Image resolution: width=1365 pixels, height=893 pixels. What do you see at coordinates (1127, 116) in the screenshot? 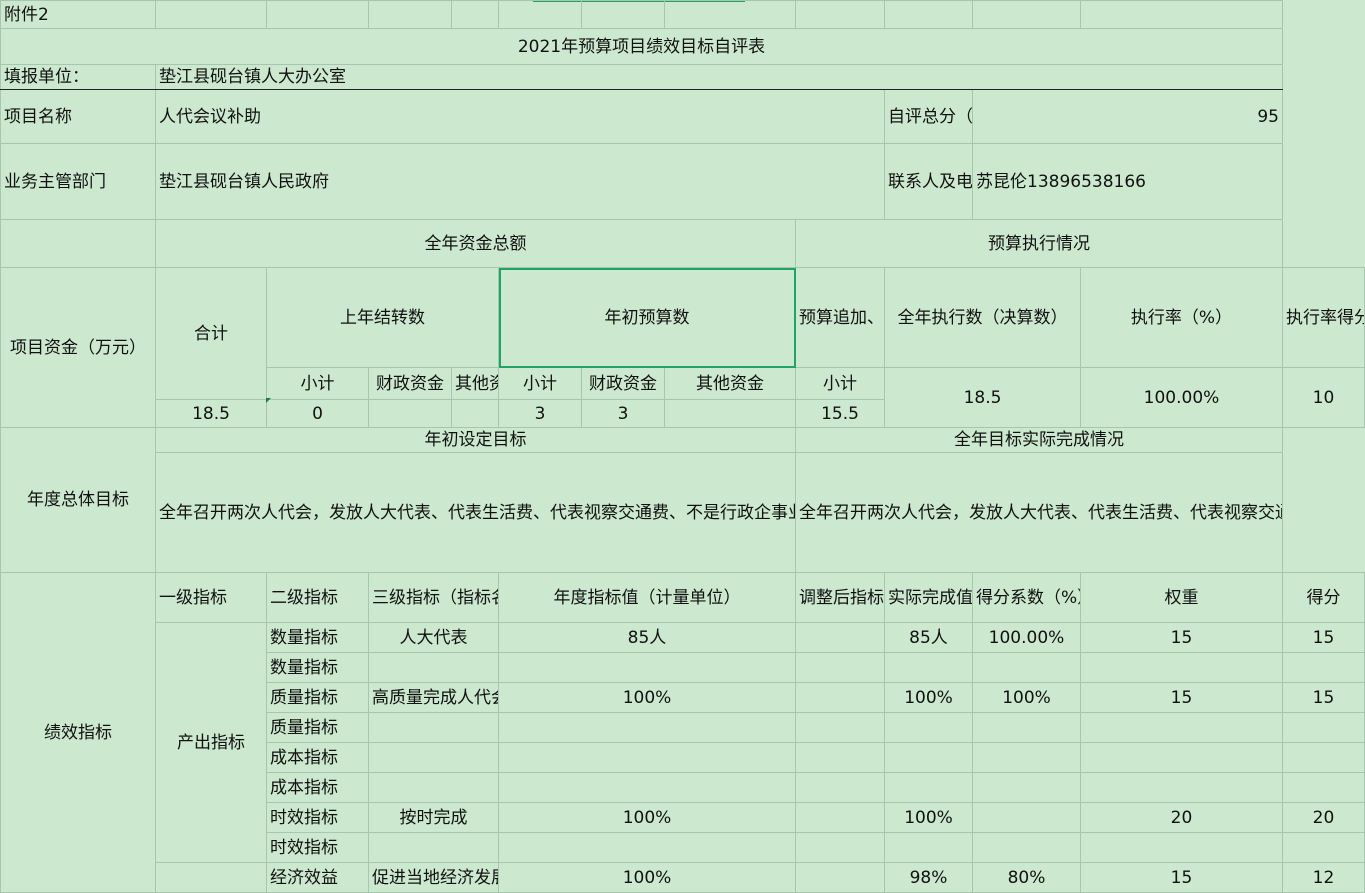
I see `self-score-value: 95` at bounding box center [1127, 116].